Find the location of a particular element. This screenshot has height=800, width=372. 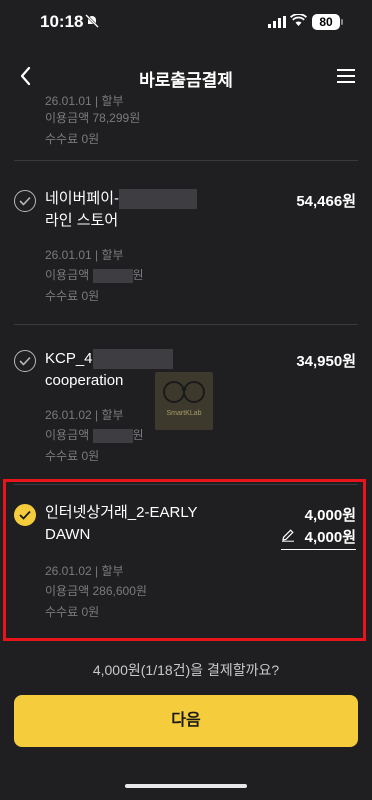

watermark-logo: SmartKLab is located at coordinates (184, 401).